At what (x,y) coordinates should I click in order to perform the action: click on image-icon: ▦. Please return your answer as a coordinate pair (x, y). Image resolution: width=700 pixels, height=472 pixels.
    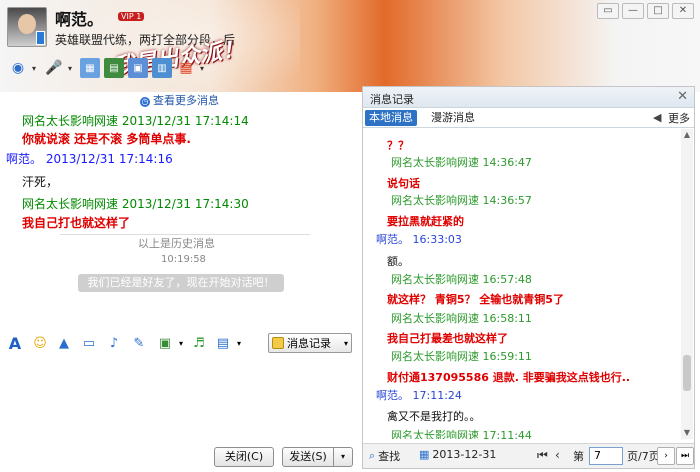
    Looking at the image, I should click on (90, 68).